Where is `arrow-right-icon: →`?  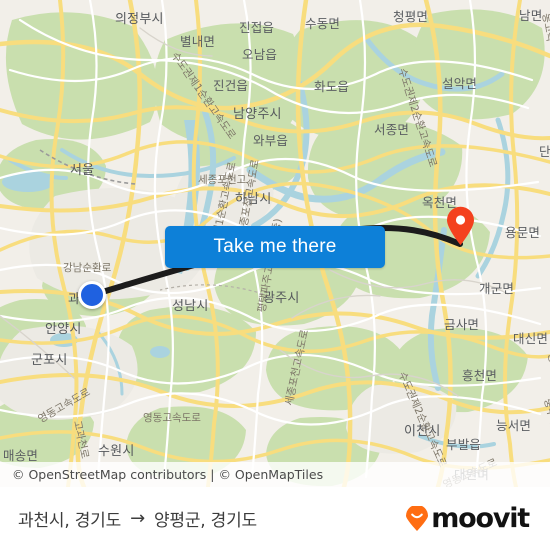 arrow-right-icon: → is located at coordinates (137, 518).